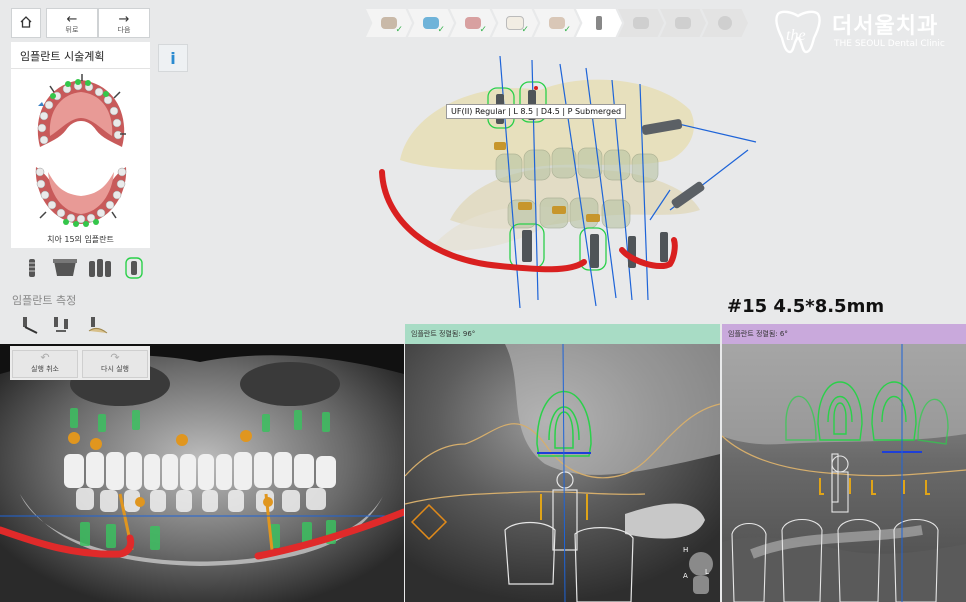 The width and height of the screenshot is (966, 602). What do you see at coordinates (115, 369) in the screenshot?
I see `redo-label: 다시 실행` at bounding box center [115, 369].